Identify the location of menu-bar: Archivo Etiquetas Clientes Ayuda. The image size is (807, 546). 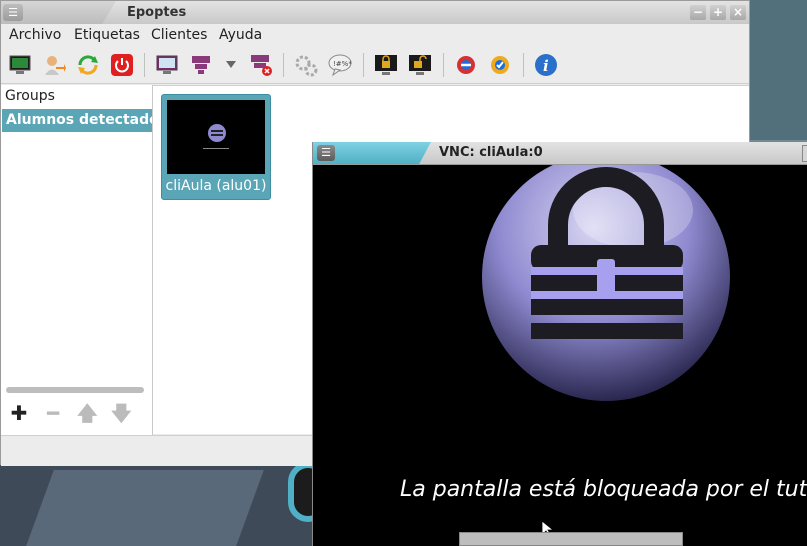
(375, 35).